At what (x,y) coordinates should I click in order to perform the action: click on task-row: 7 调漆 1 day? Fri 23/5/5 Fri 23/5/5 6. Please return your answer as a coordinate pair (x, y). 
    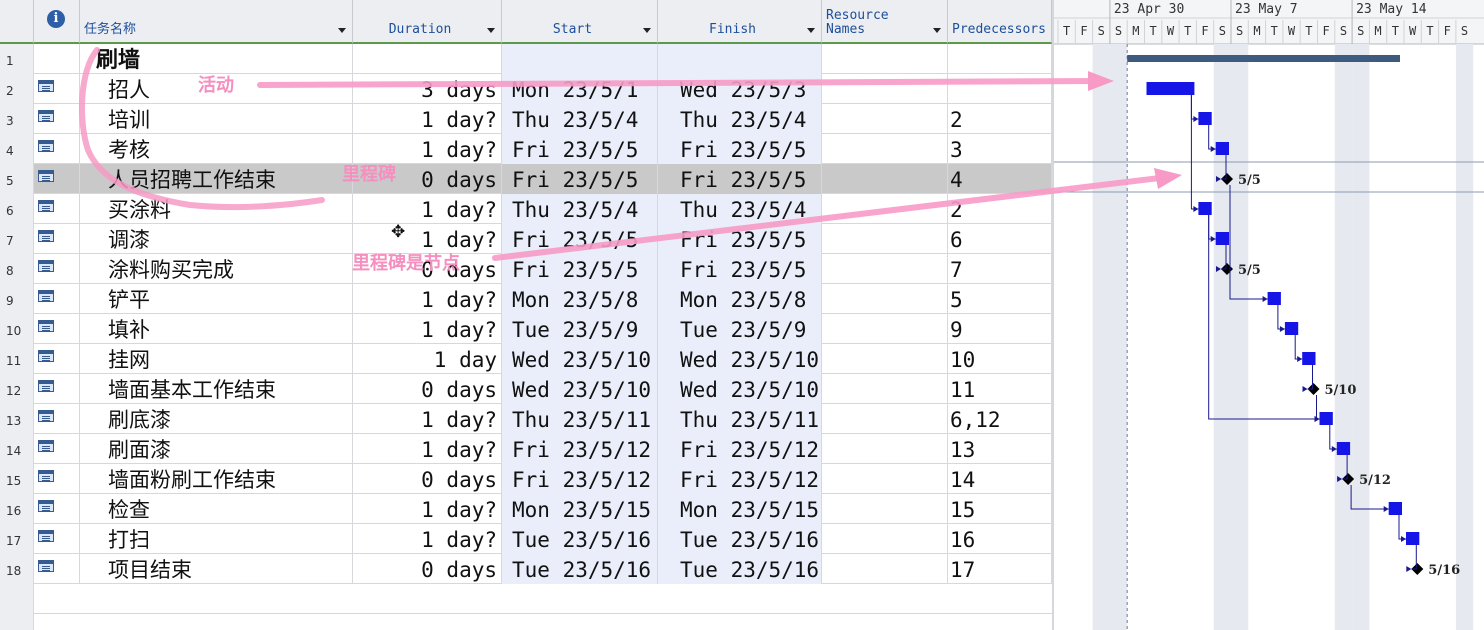
    Looking at the image, I should click on (526, 239).